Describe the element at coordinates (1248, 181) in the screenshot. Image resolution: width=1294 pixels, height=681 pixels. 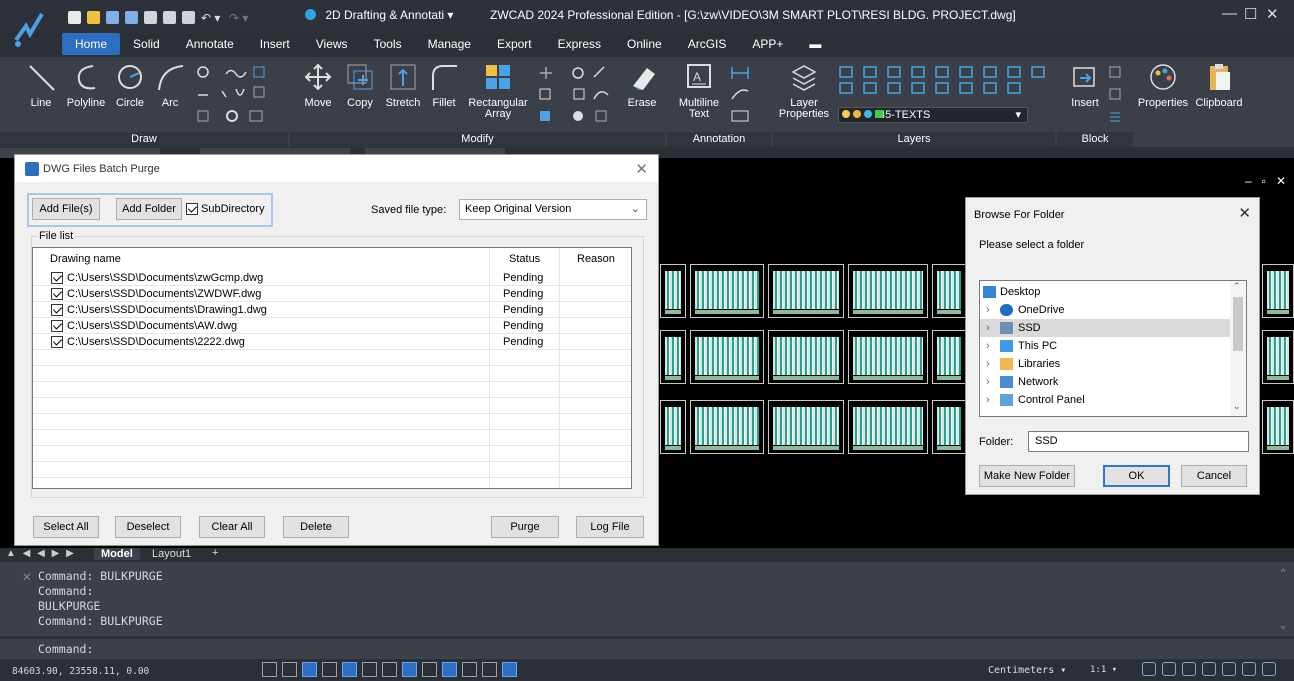
I see `minimize-icon: –` at that location.